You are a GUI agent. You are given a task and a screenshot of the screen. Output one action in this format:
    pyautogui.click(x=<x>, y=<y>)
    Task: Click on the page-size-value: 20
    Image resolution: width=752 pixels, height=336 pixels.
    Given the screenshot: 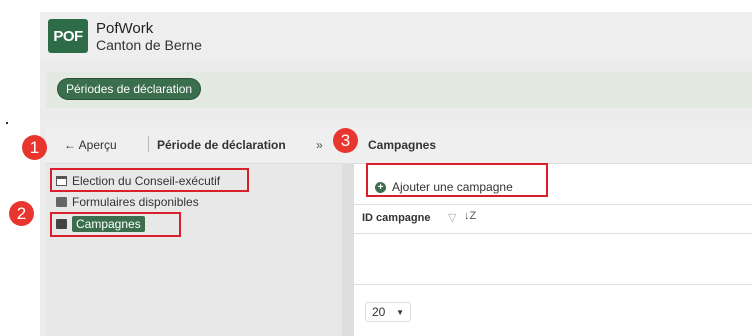 What is the action you would take?
    pyautogui.click(x=379, y=312)
    